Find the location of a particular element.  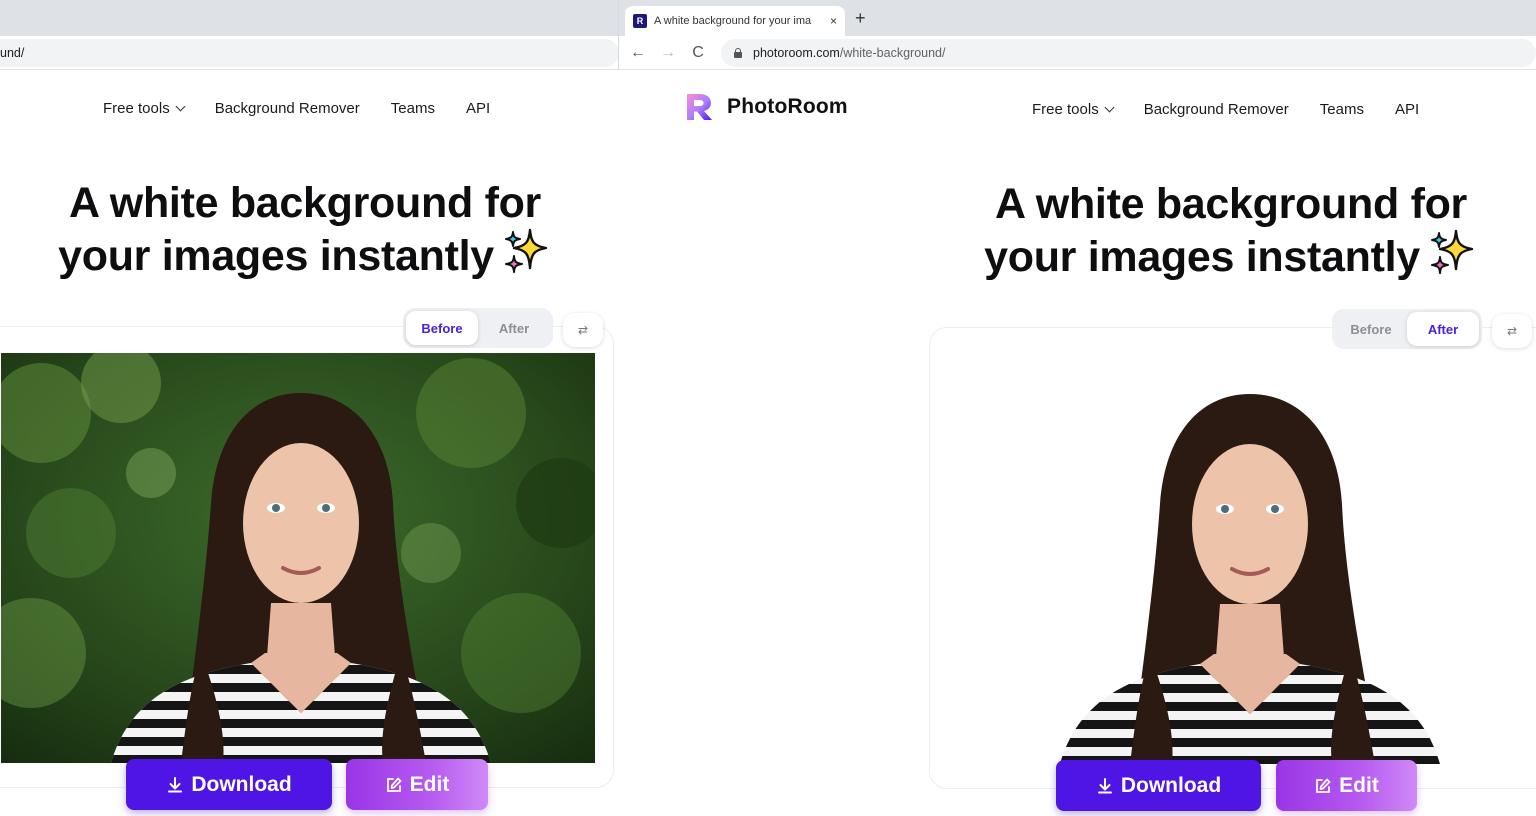

site-header: Free tools Background Remover Teams API is located at coordinates (309, 108).